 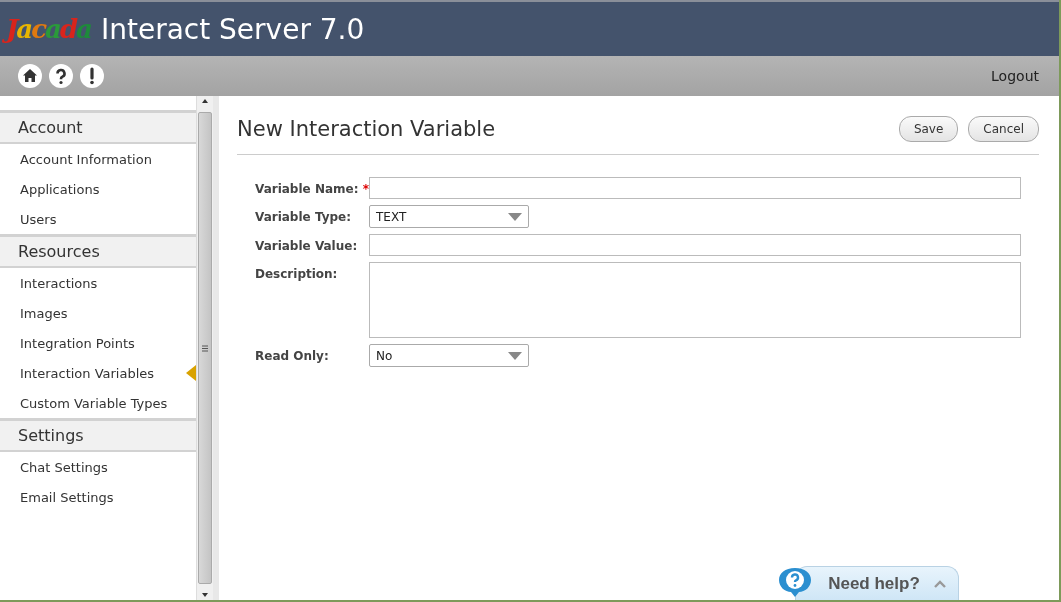 I want to click on sidebar-item: Interaction Variables, so click(x=98, y=373).